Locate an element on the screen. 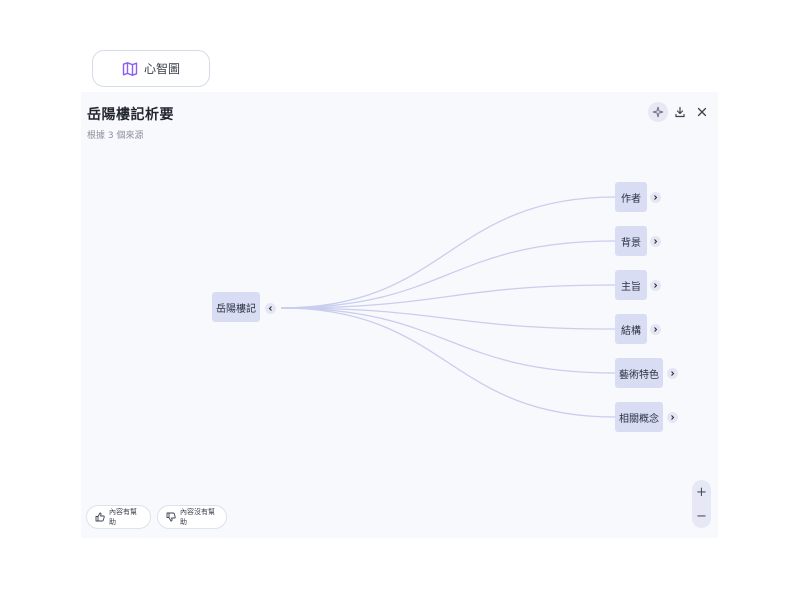 Image resolution: width=800 pixels, height=600 pixels. child-node-label: 主旨 is located at coordinates (631, 287).